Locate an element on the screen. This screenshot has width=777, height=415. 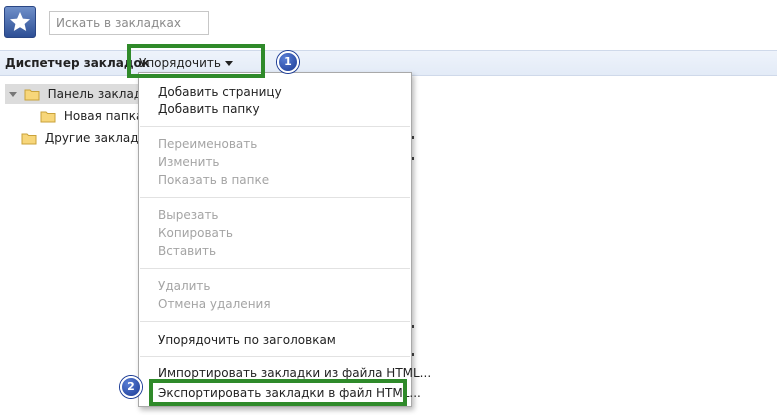
tree-item-other-bookmarks: Другие закладки is located at coordinates (87, 138).